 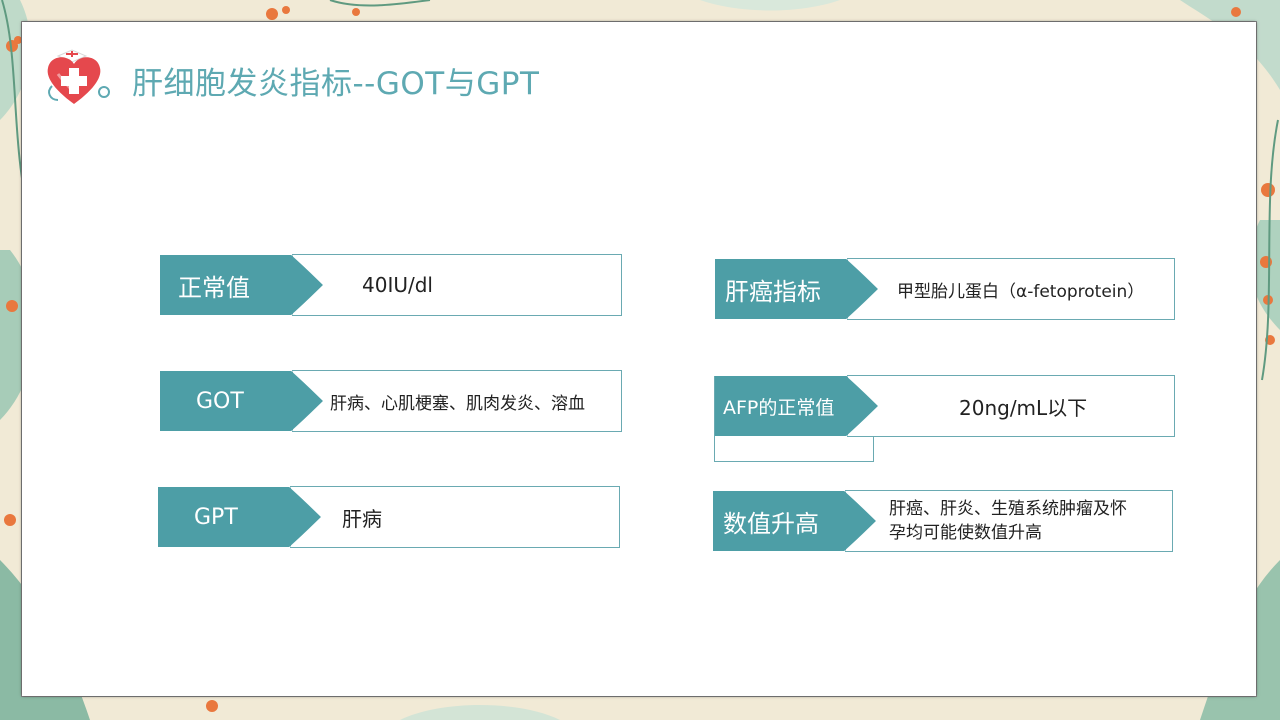 What do you see at coordinates (965, 533) in the screenshot?
I see `value-line-2: 孕均可能使数值升高` at bounding box center [965, 533].